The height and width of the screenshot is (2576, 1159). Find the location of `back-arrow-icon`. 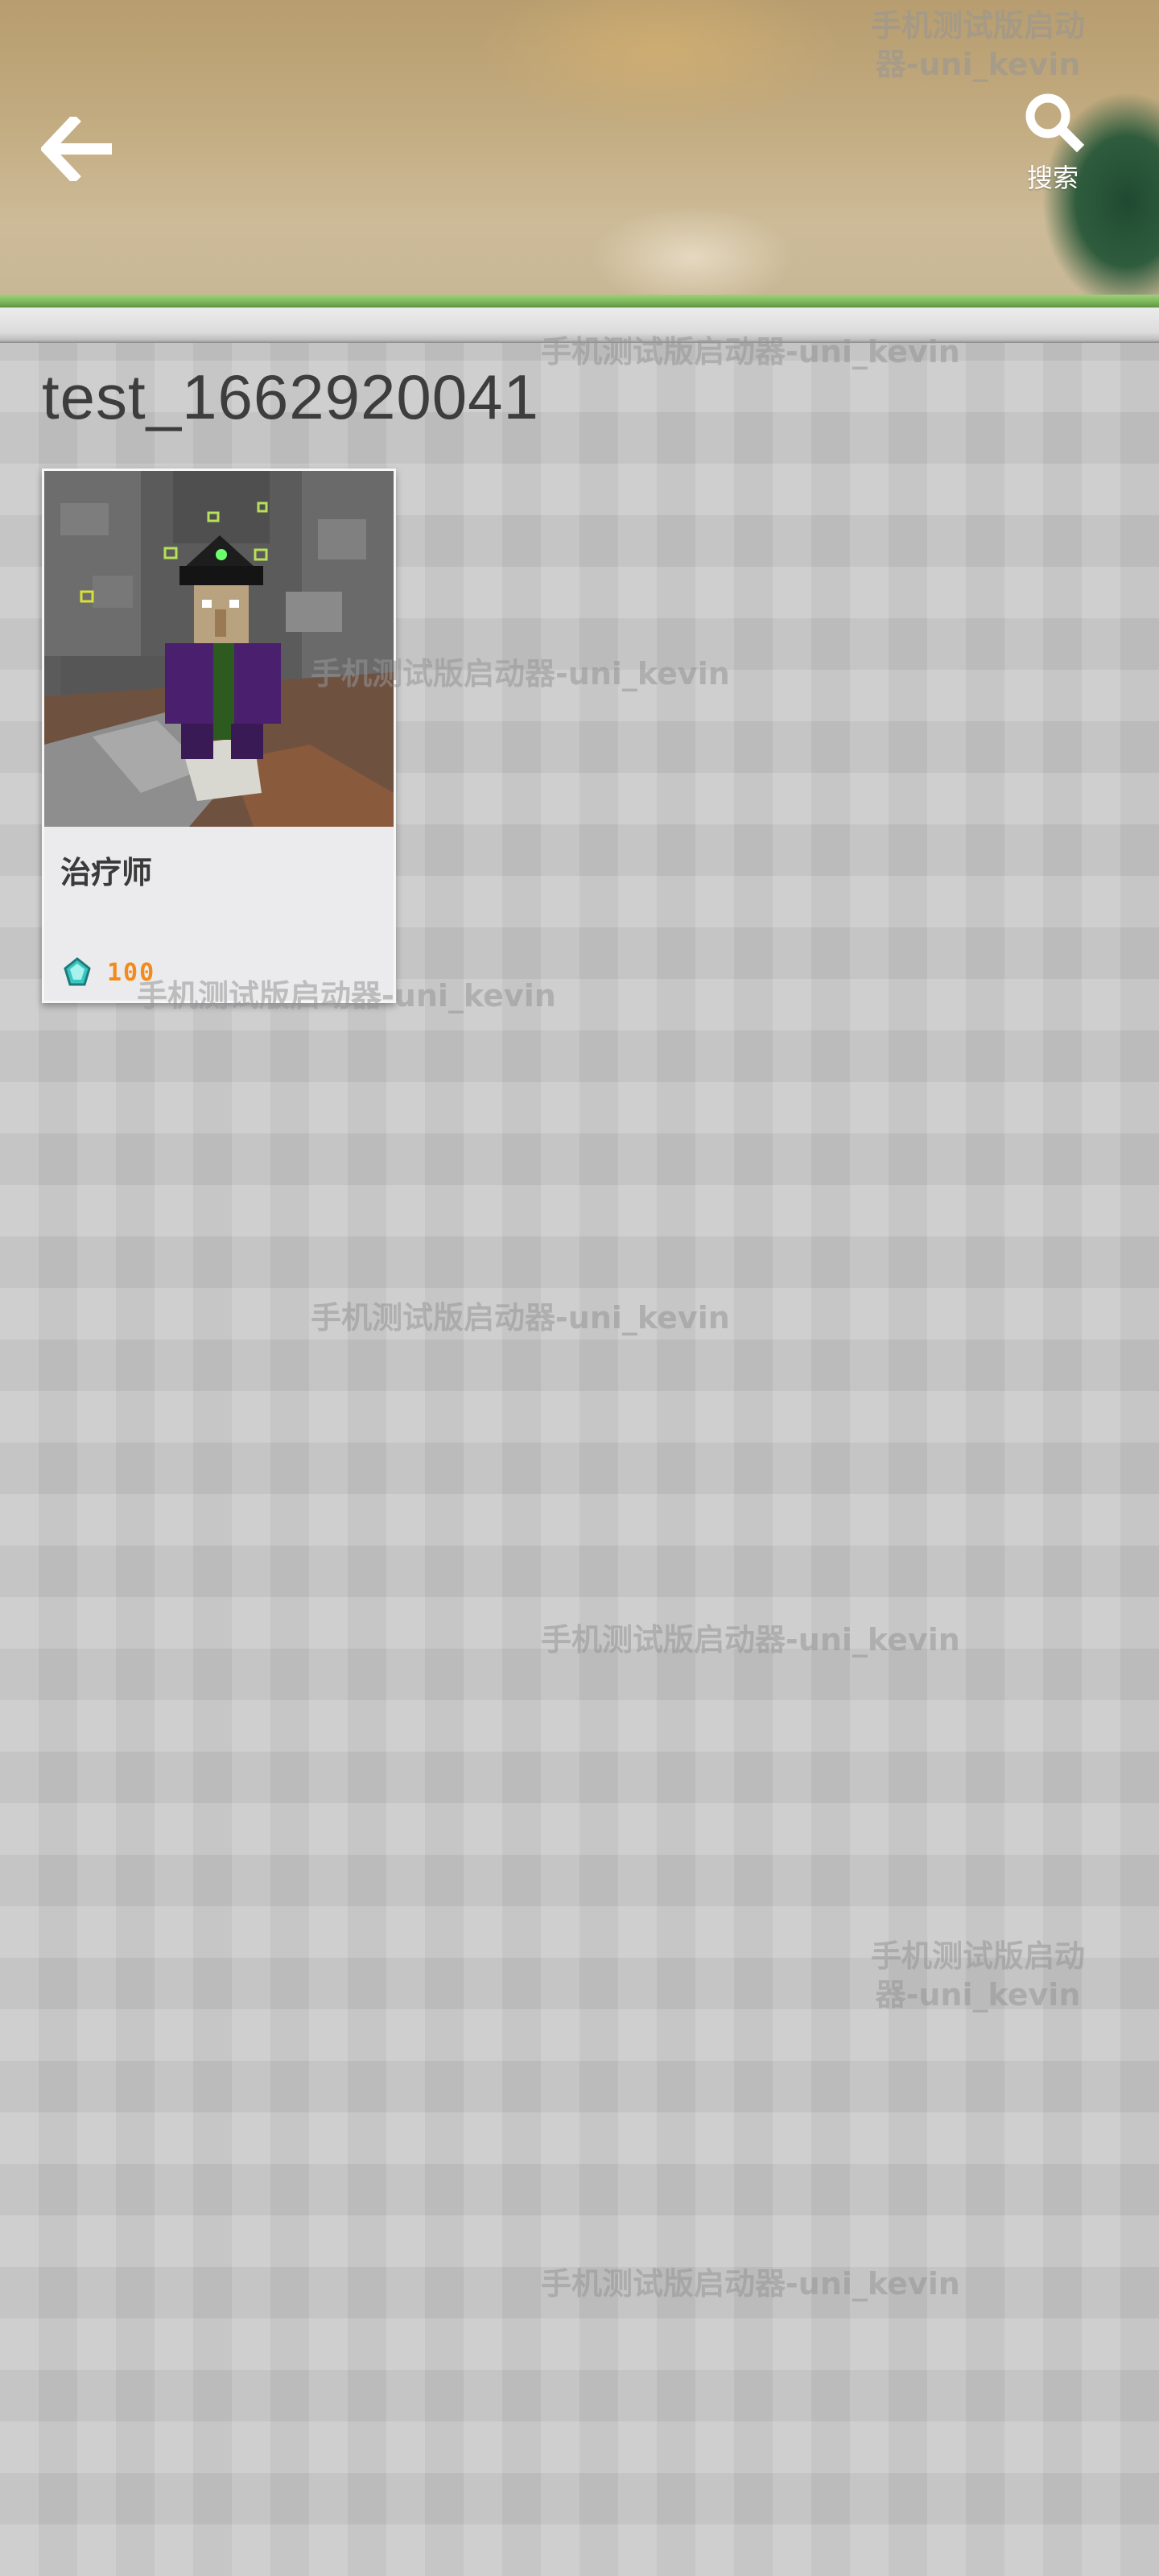

back-arrow-icon is located at coordinates (76, 149).